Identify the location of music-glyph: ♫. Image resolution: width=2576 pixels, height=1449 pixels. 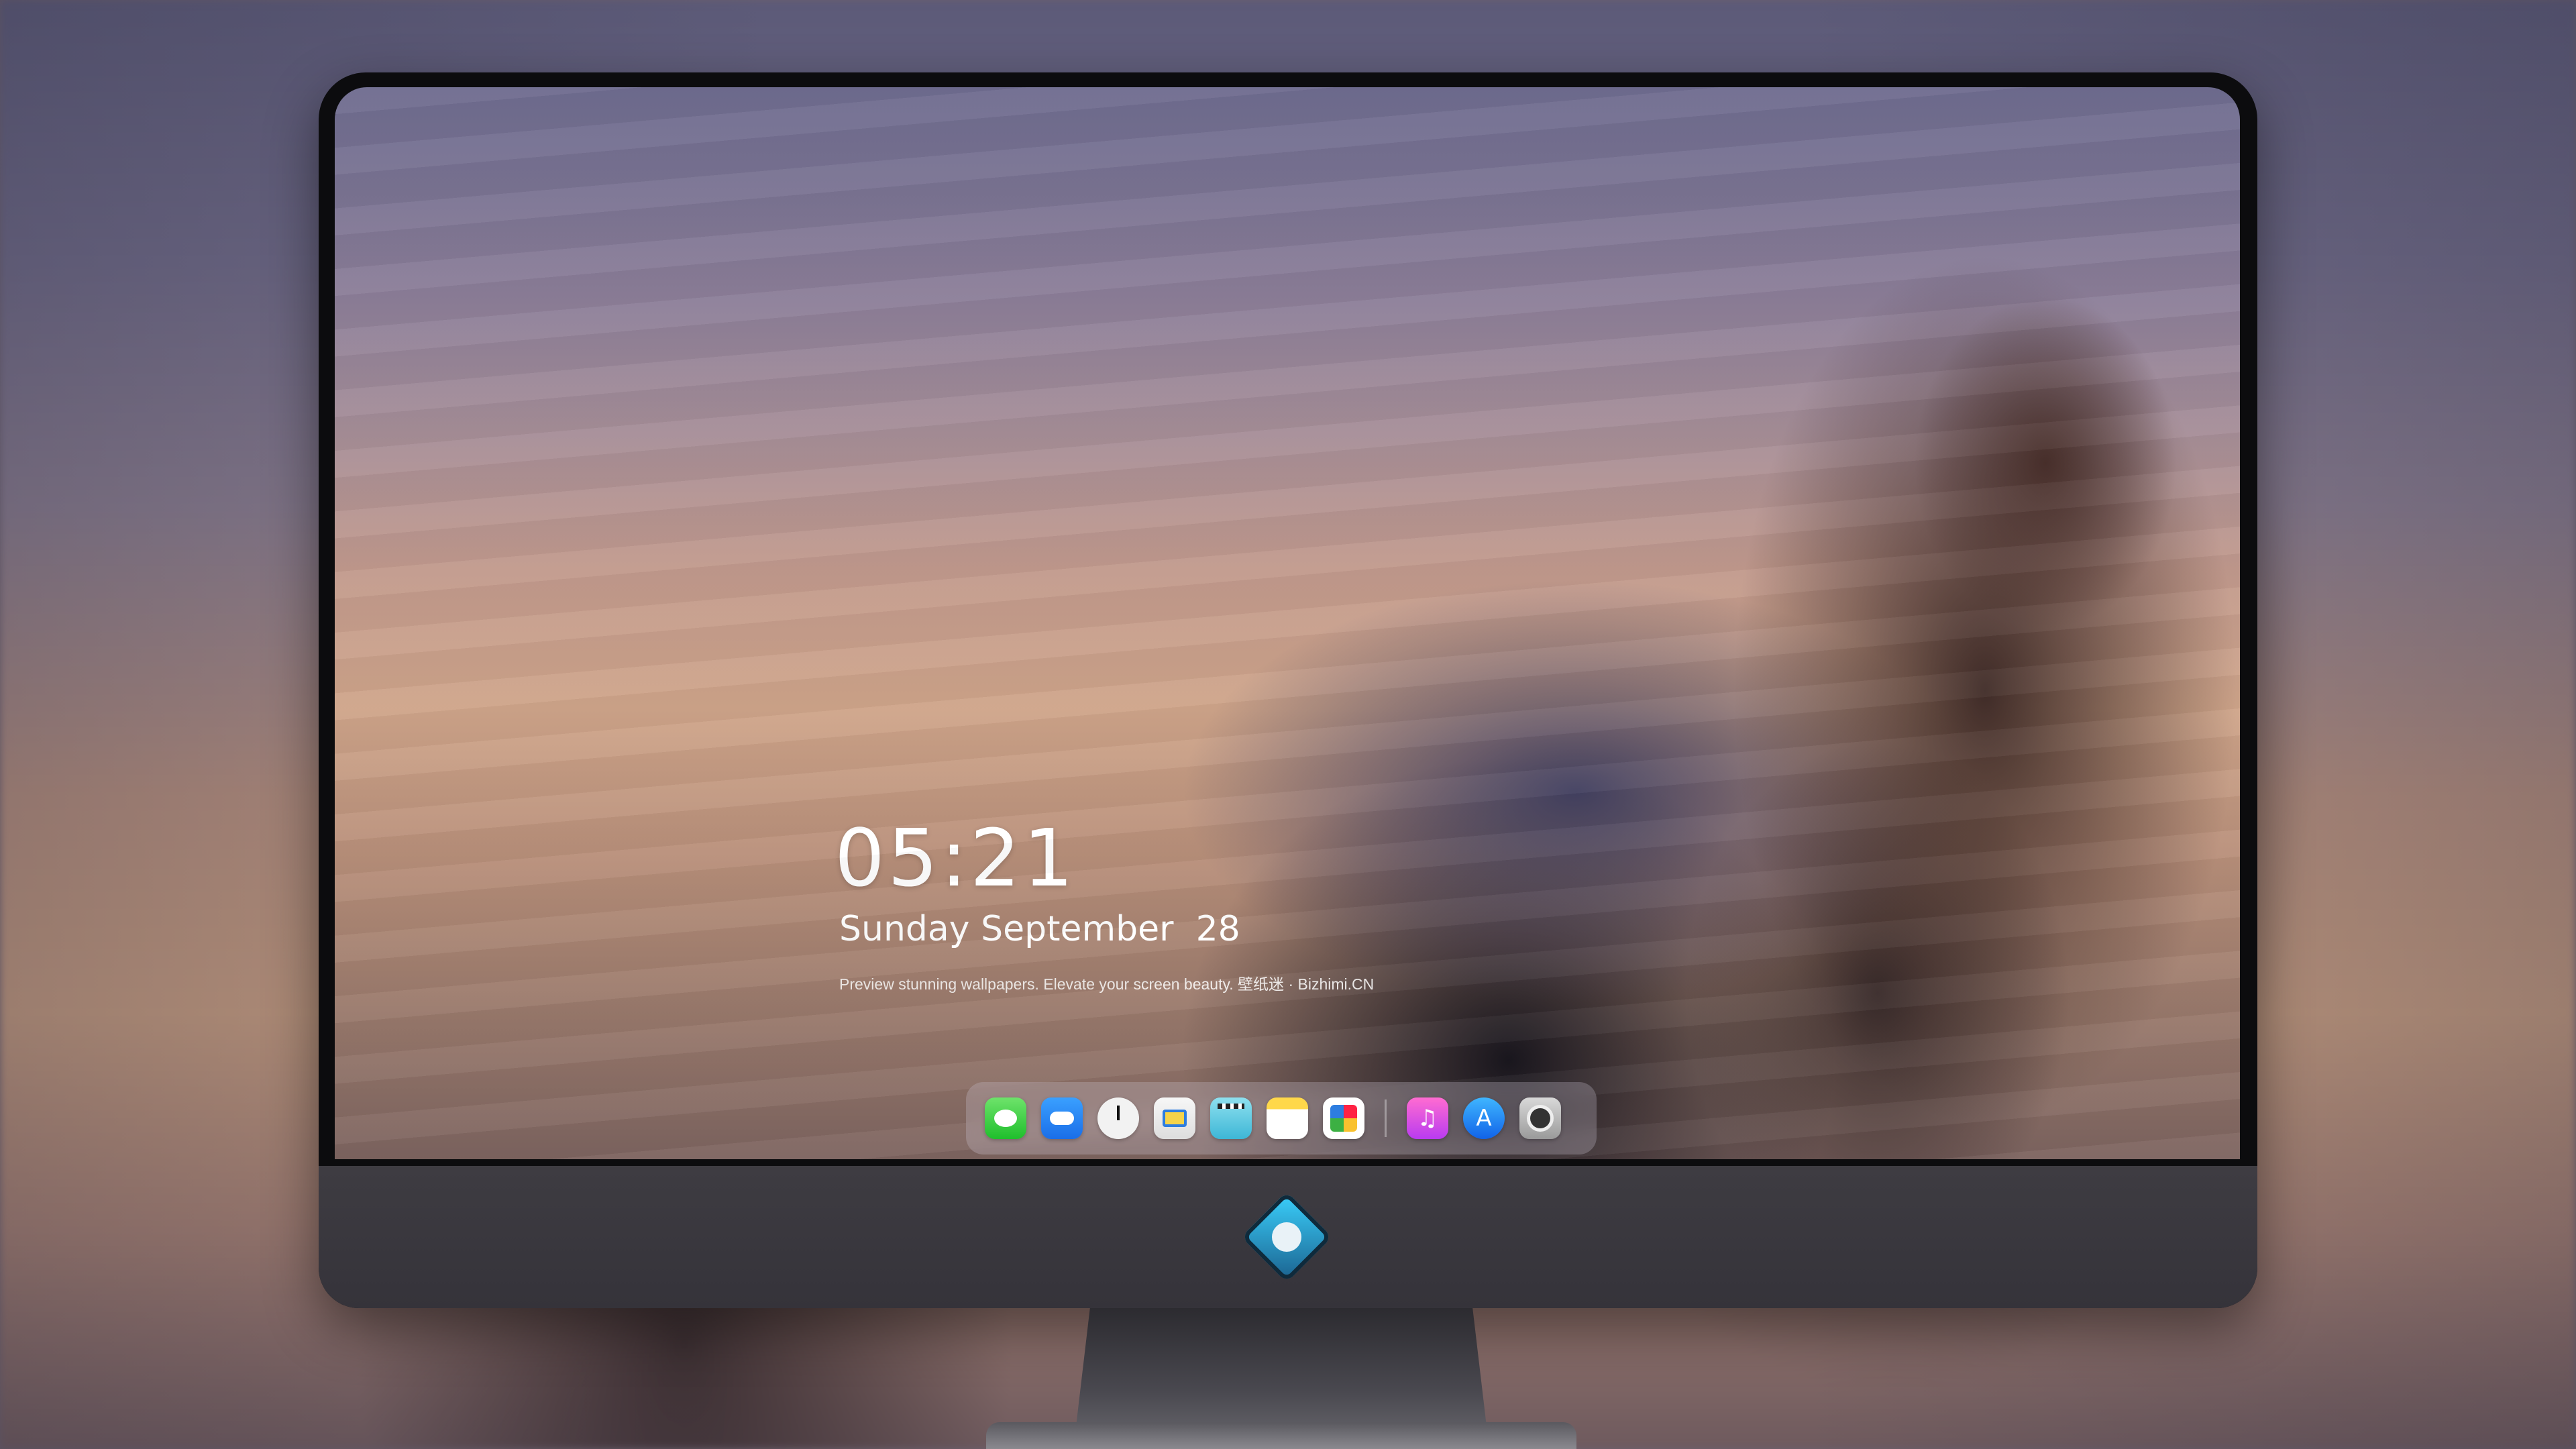
(1427, 1118).